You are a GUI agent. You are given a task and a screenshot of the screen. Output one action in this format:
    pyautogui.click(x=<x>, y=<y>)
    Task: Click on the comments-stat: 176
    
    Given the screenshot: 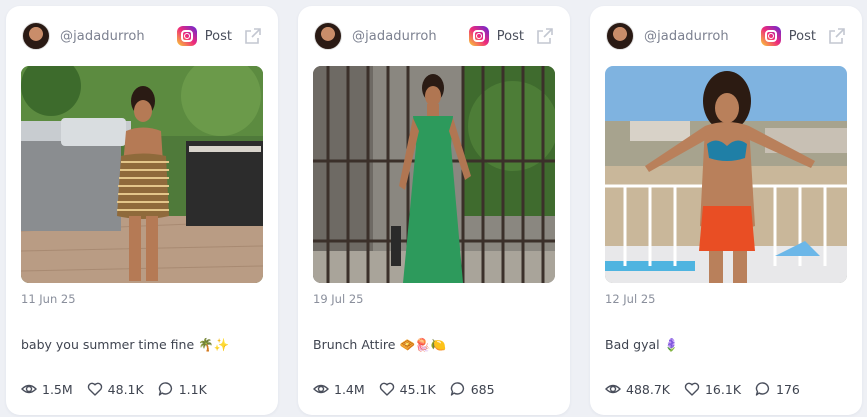 What is the action you would take?
    pyautogui.click(x=777, y=389)
    